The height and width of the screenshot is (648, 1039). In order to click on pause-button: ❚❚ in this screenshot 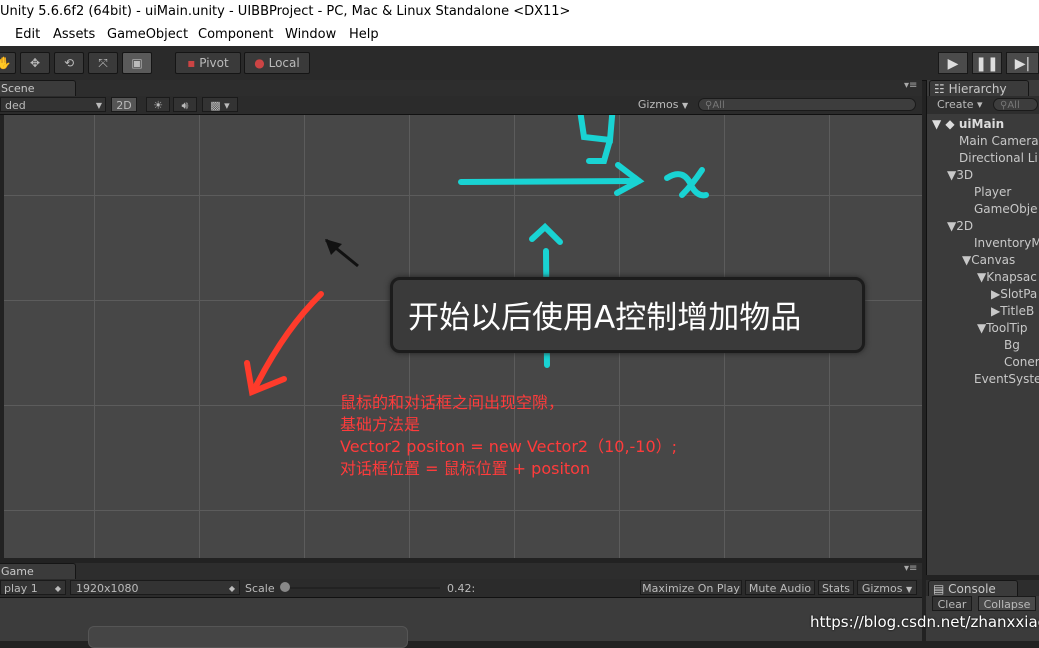, I will do `click(987, 63)`.